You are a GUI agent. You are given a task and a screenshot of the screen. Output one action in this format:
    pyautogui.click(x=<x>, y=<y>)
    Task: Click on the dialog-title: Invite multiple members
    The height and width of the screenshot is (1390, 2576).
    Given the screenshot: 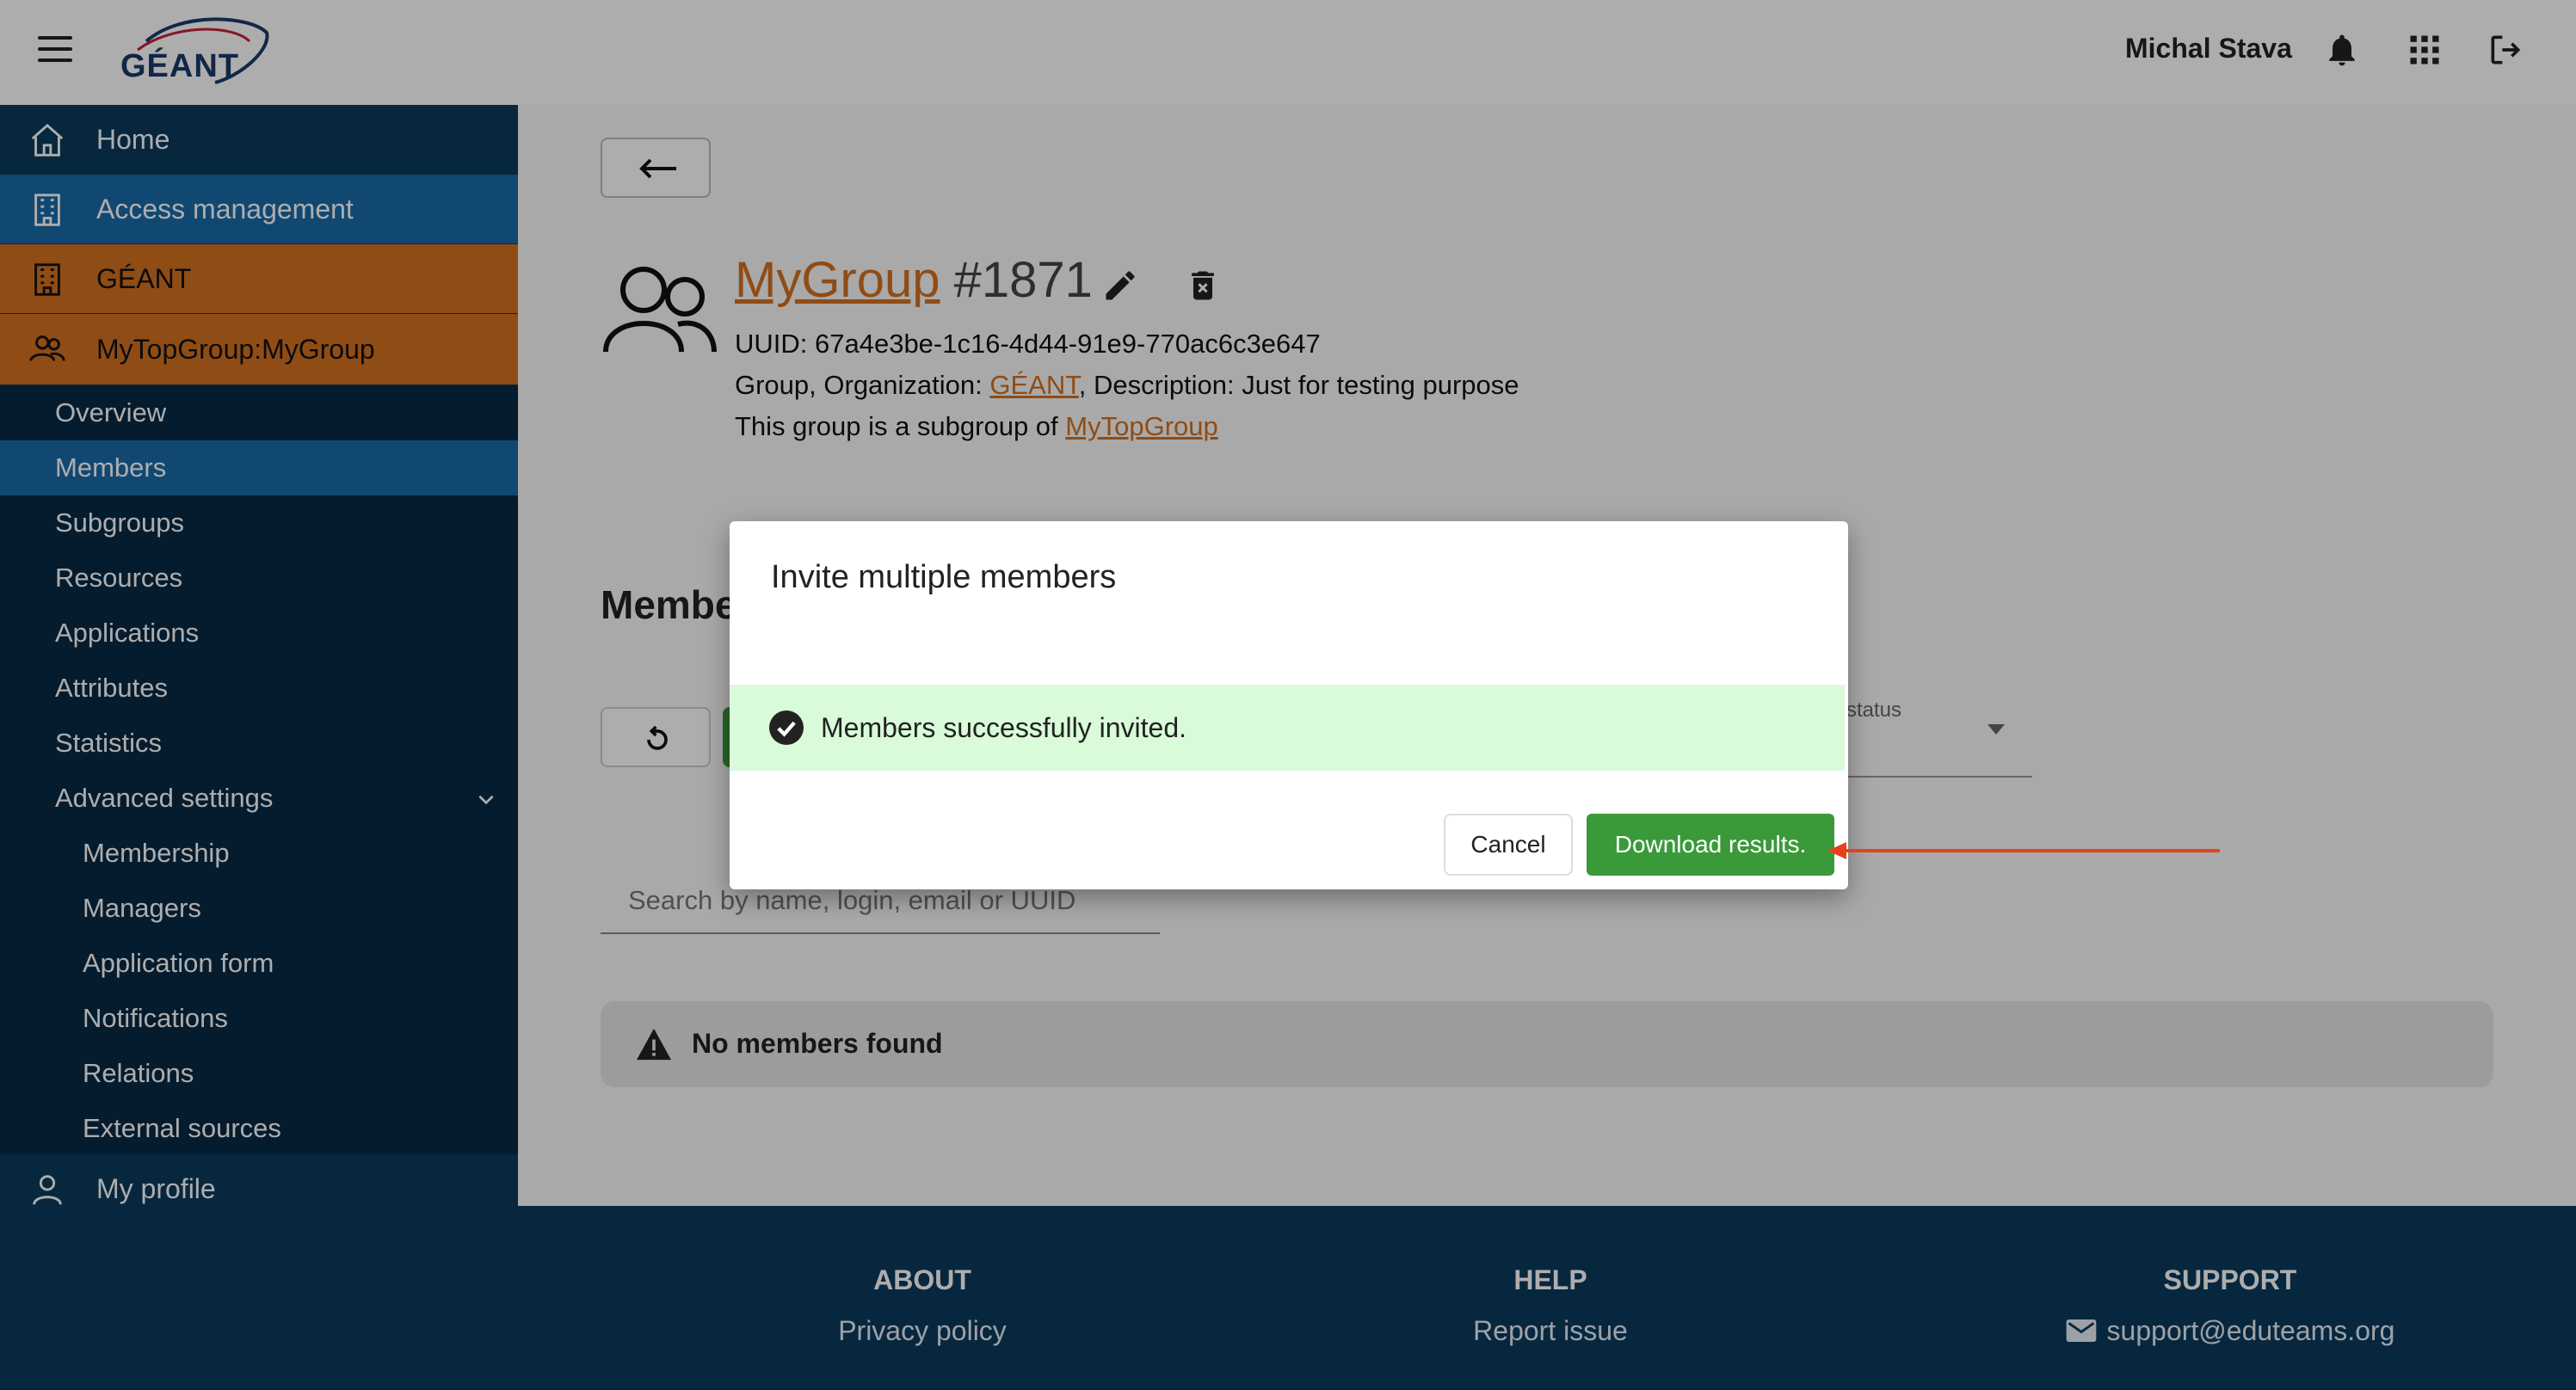 What is the action you would take?
    pyautogui.click(x=944, y=577)
    